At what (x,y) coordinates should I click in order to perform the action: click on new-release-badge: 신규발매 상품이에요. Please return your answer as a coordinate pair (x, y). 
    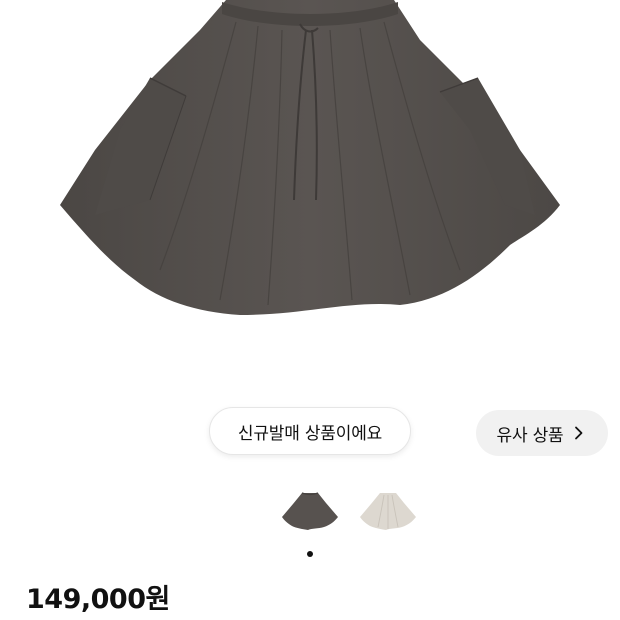
    Looking at the image, I should click on (310, 431).